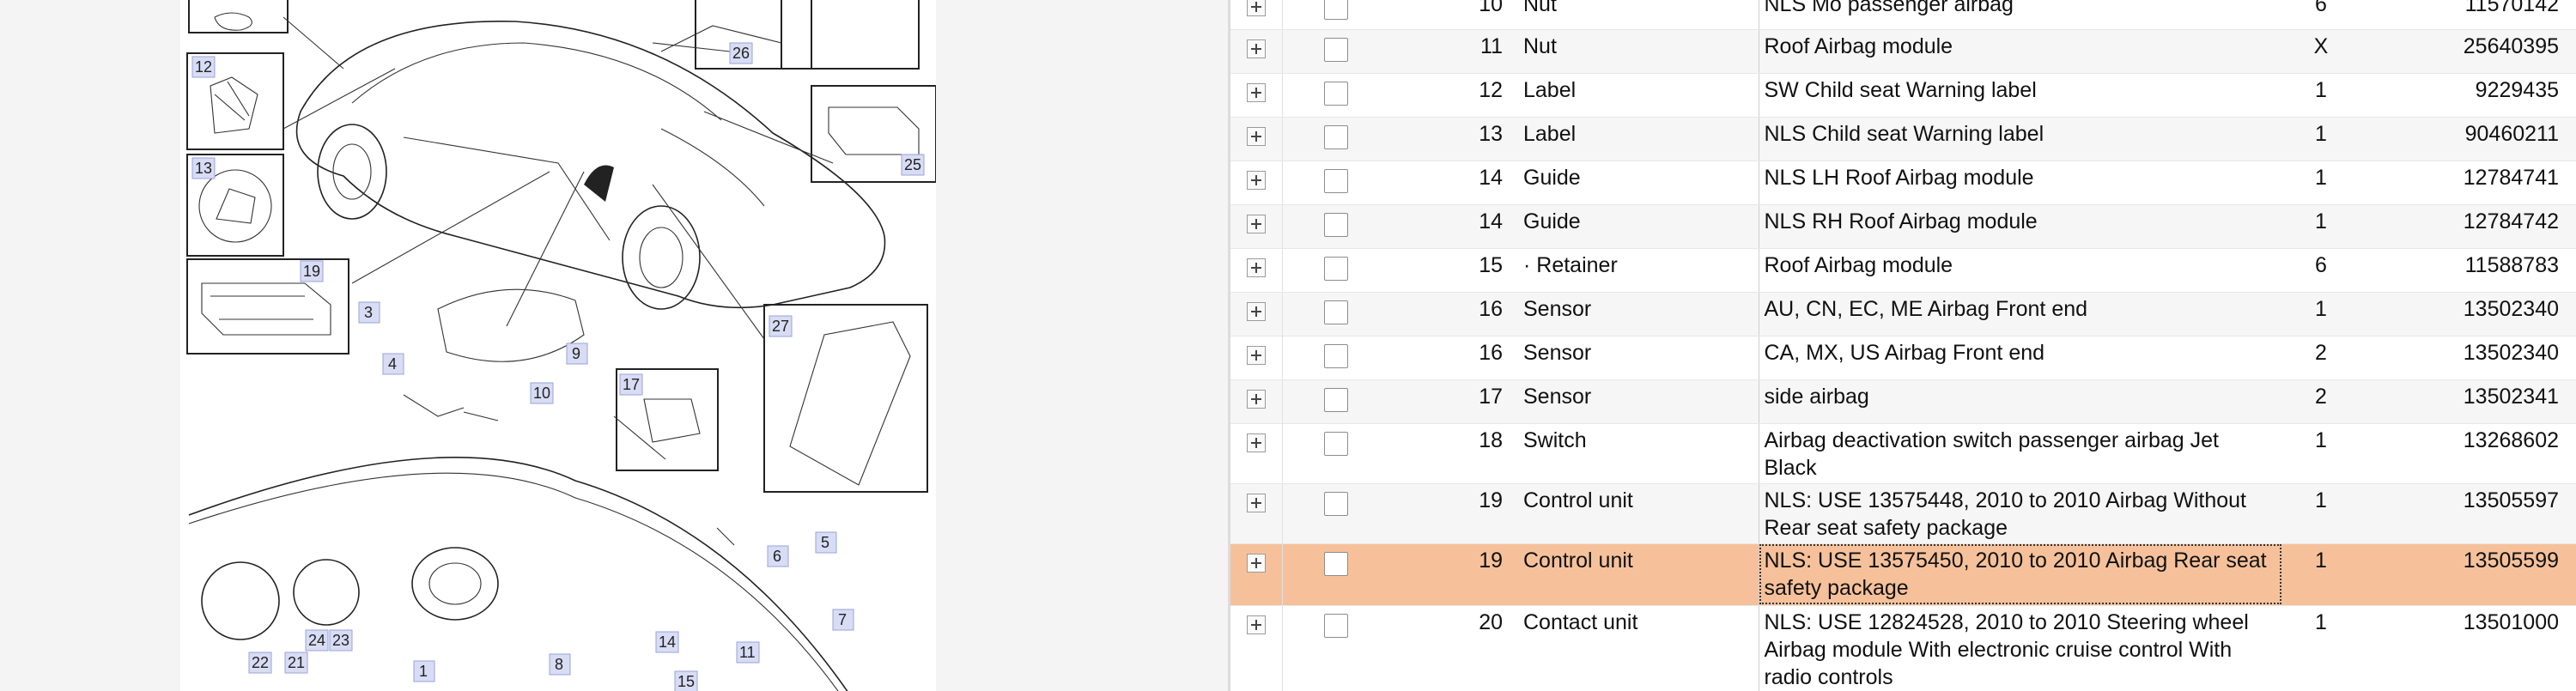 This screenshot has width=2576, height=691. I want to click on callout-22: 22, so click(260, 662).